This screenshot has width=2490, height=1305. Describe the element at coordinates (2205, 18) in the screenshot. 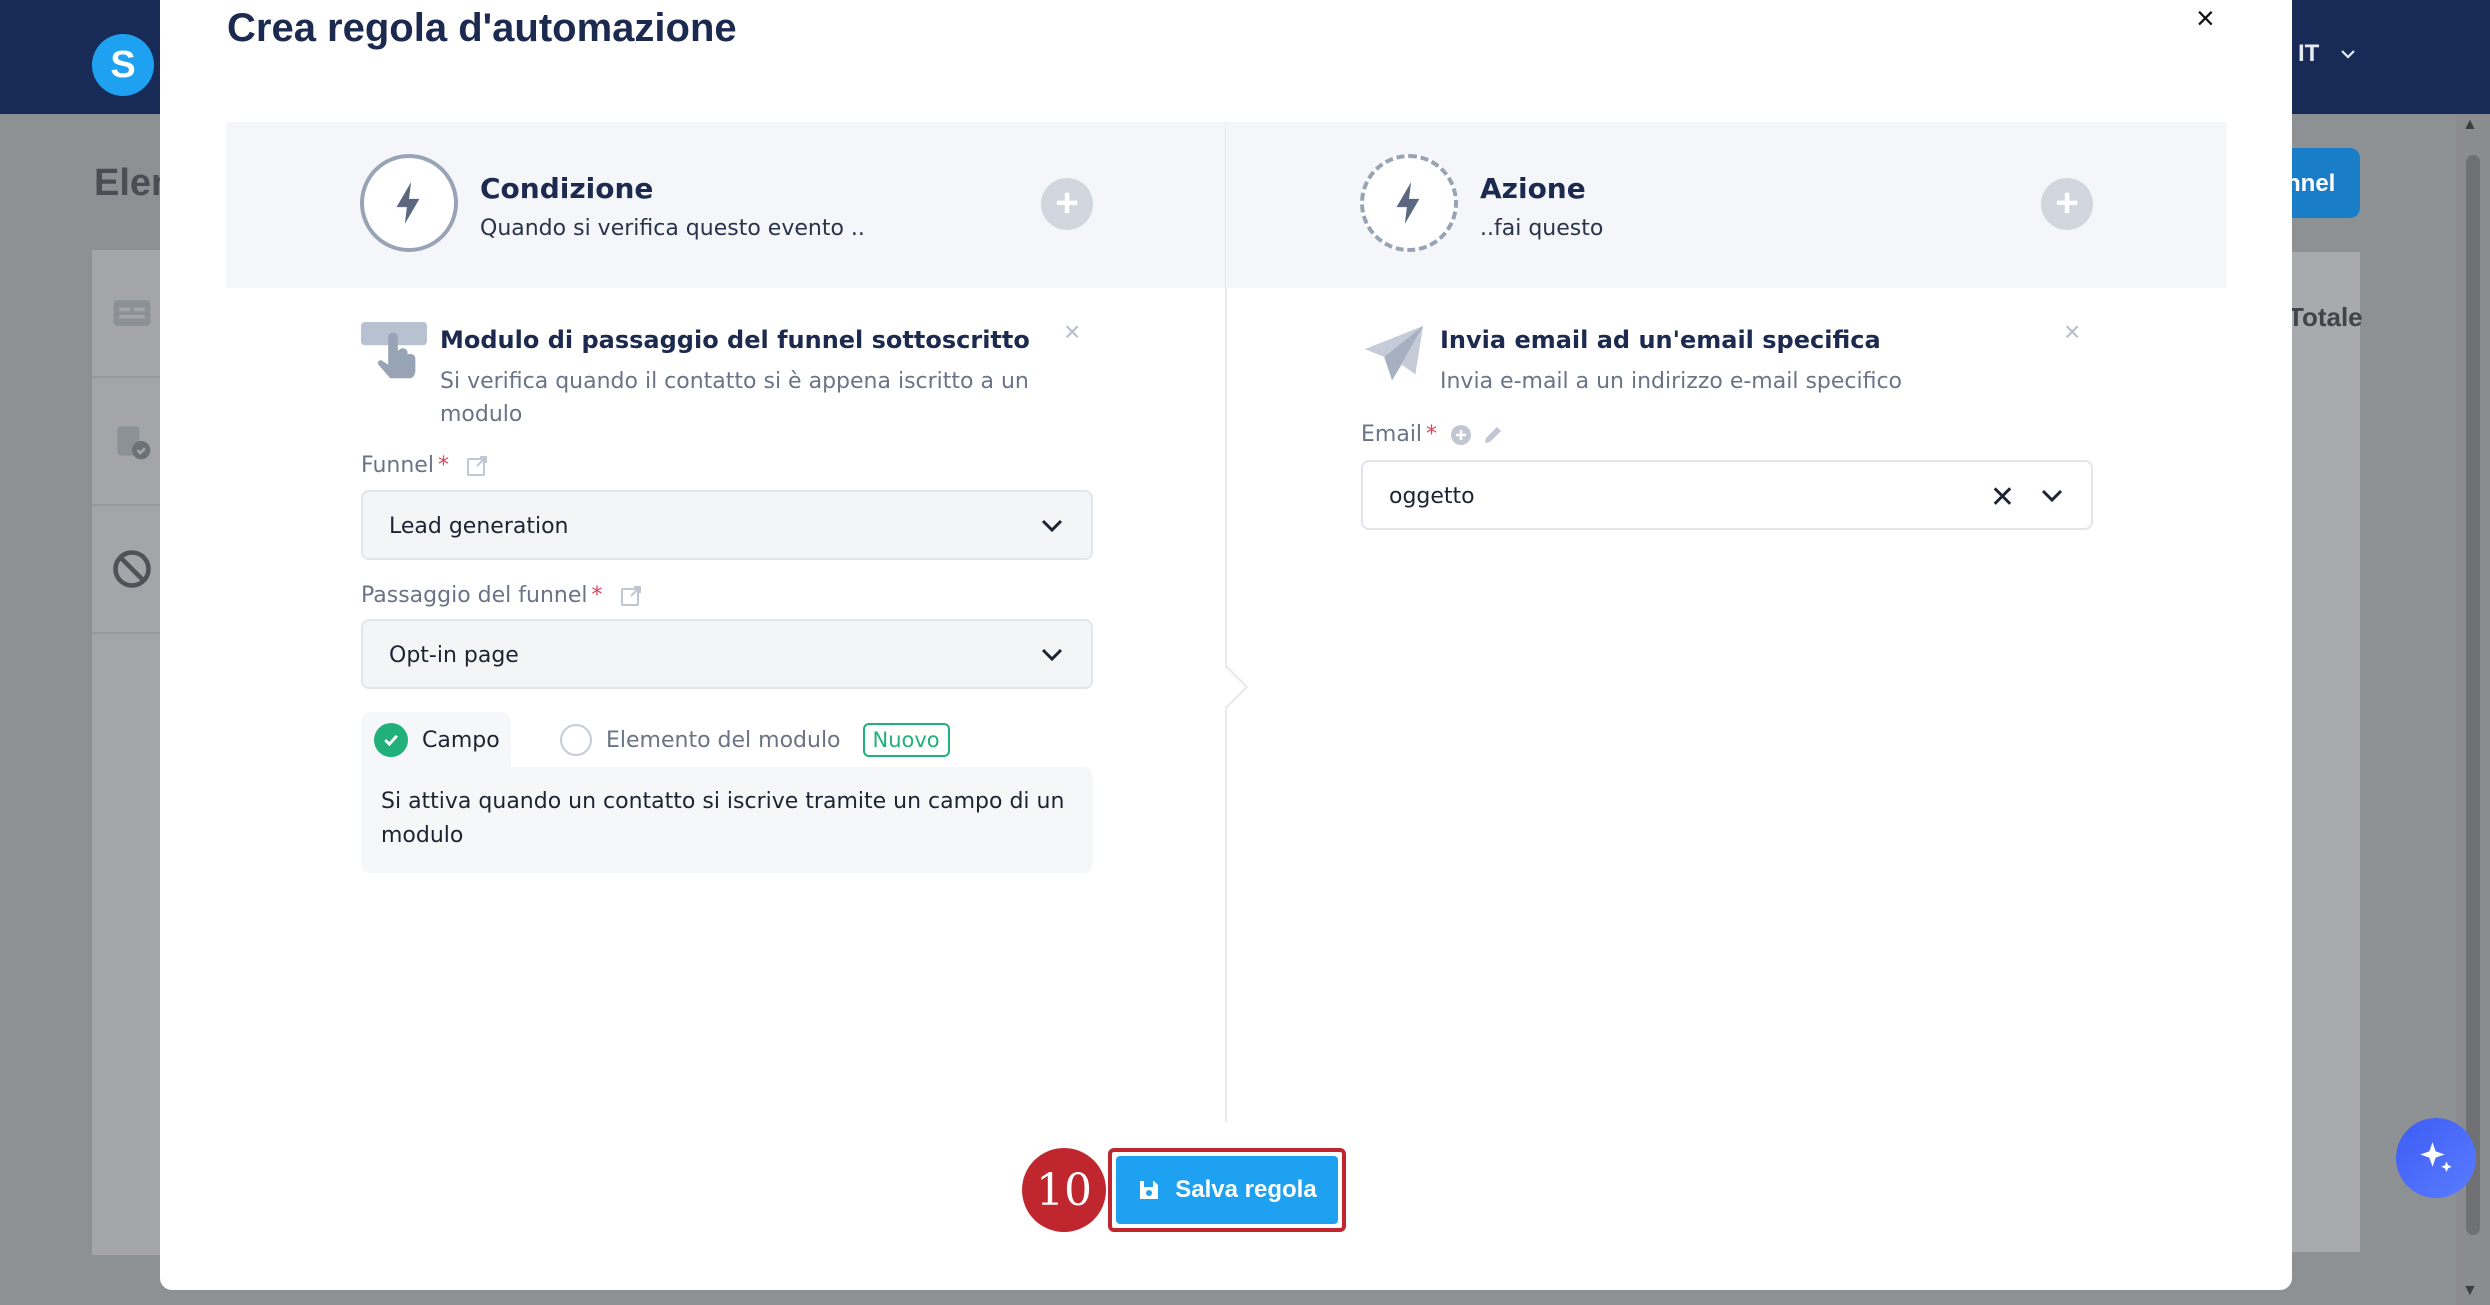

I see `close-icon: ×` at that location.